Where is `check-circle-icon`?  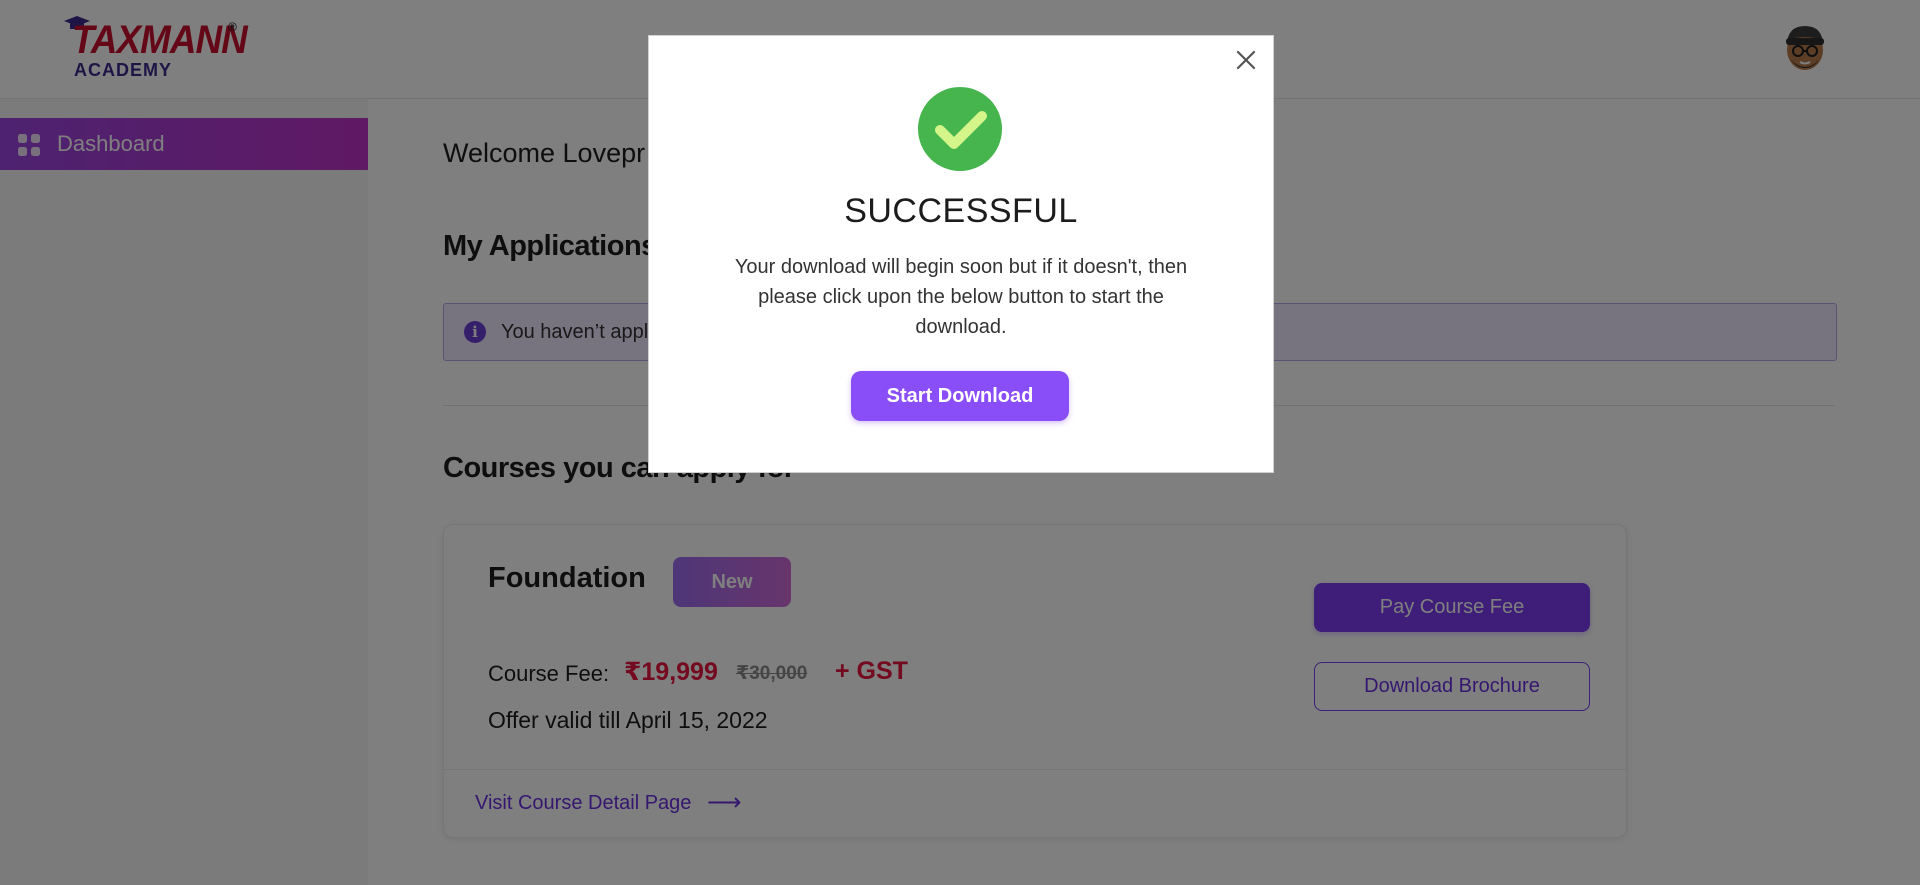 check-circle-icon is located at coordinates (960, 129).